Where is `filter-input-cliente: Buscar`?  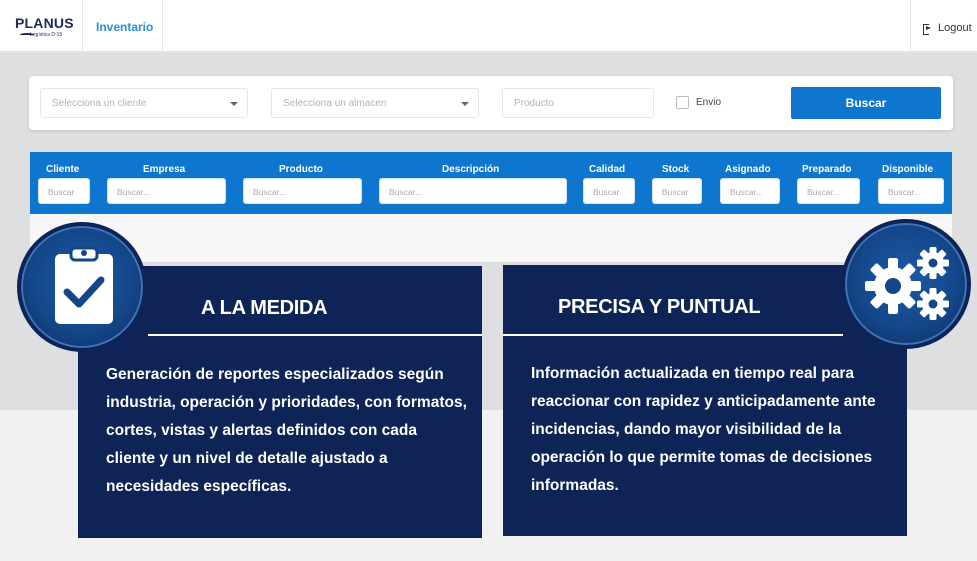 filter-input-cliente: Buscar is located at coordinates (64, 191).